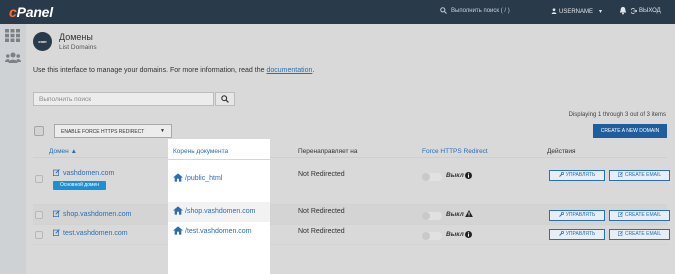 Image resolution: width=675 pixels, height=274 pixels. Describe the element at coordinates (63, 151) in the screenshot. I see `column-domain: Домен ▲` at that location.